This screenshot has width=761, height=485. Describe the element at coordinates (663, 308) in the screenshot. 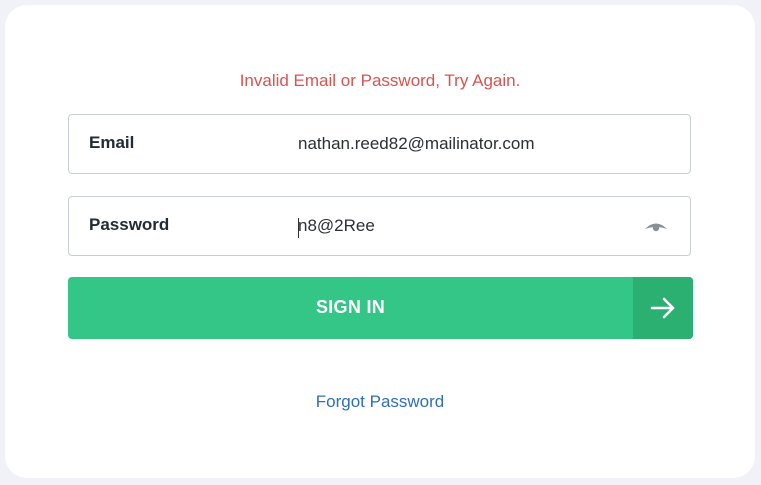

I see `arrow-right-icon` at that location.